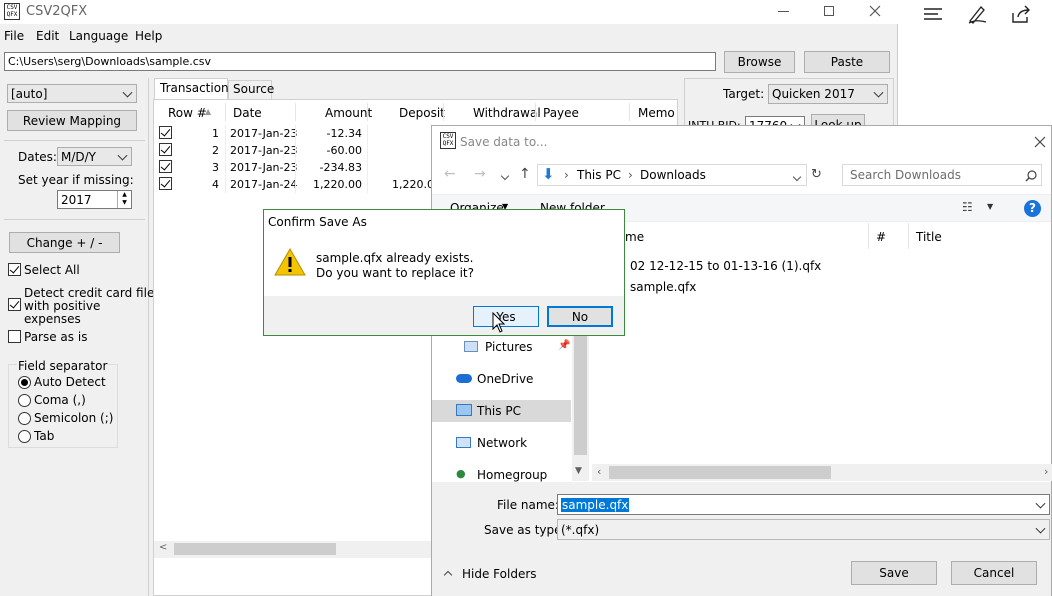 The width and height of the screenshot is (1052, 596). What do you see at coordinates (72, 120) in the screenshot?
I see `review-mapping-button: Review Mapping` at bounding box center [72, 120].